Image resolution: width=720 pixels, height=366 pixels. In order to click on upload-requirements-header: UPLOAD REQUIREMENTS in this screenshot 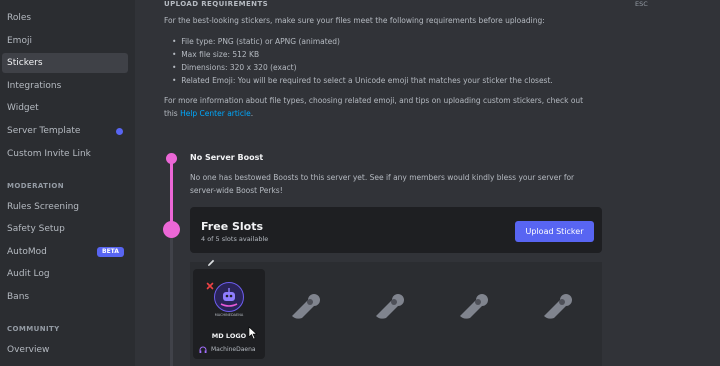, I will do `click(216, 4)`.